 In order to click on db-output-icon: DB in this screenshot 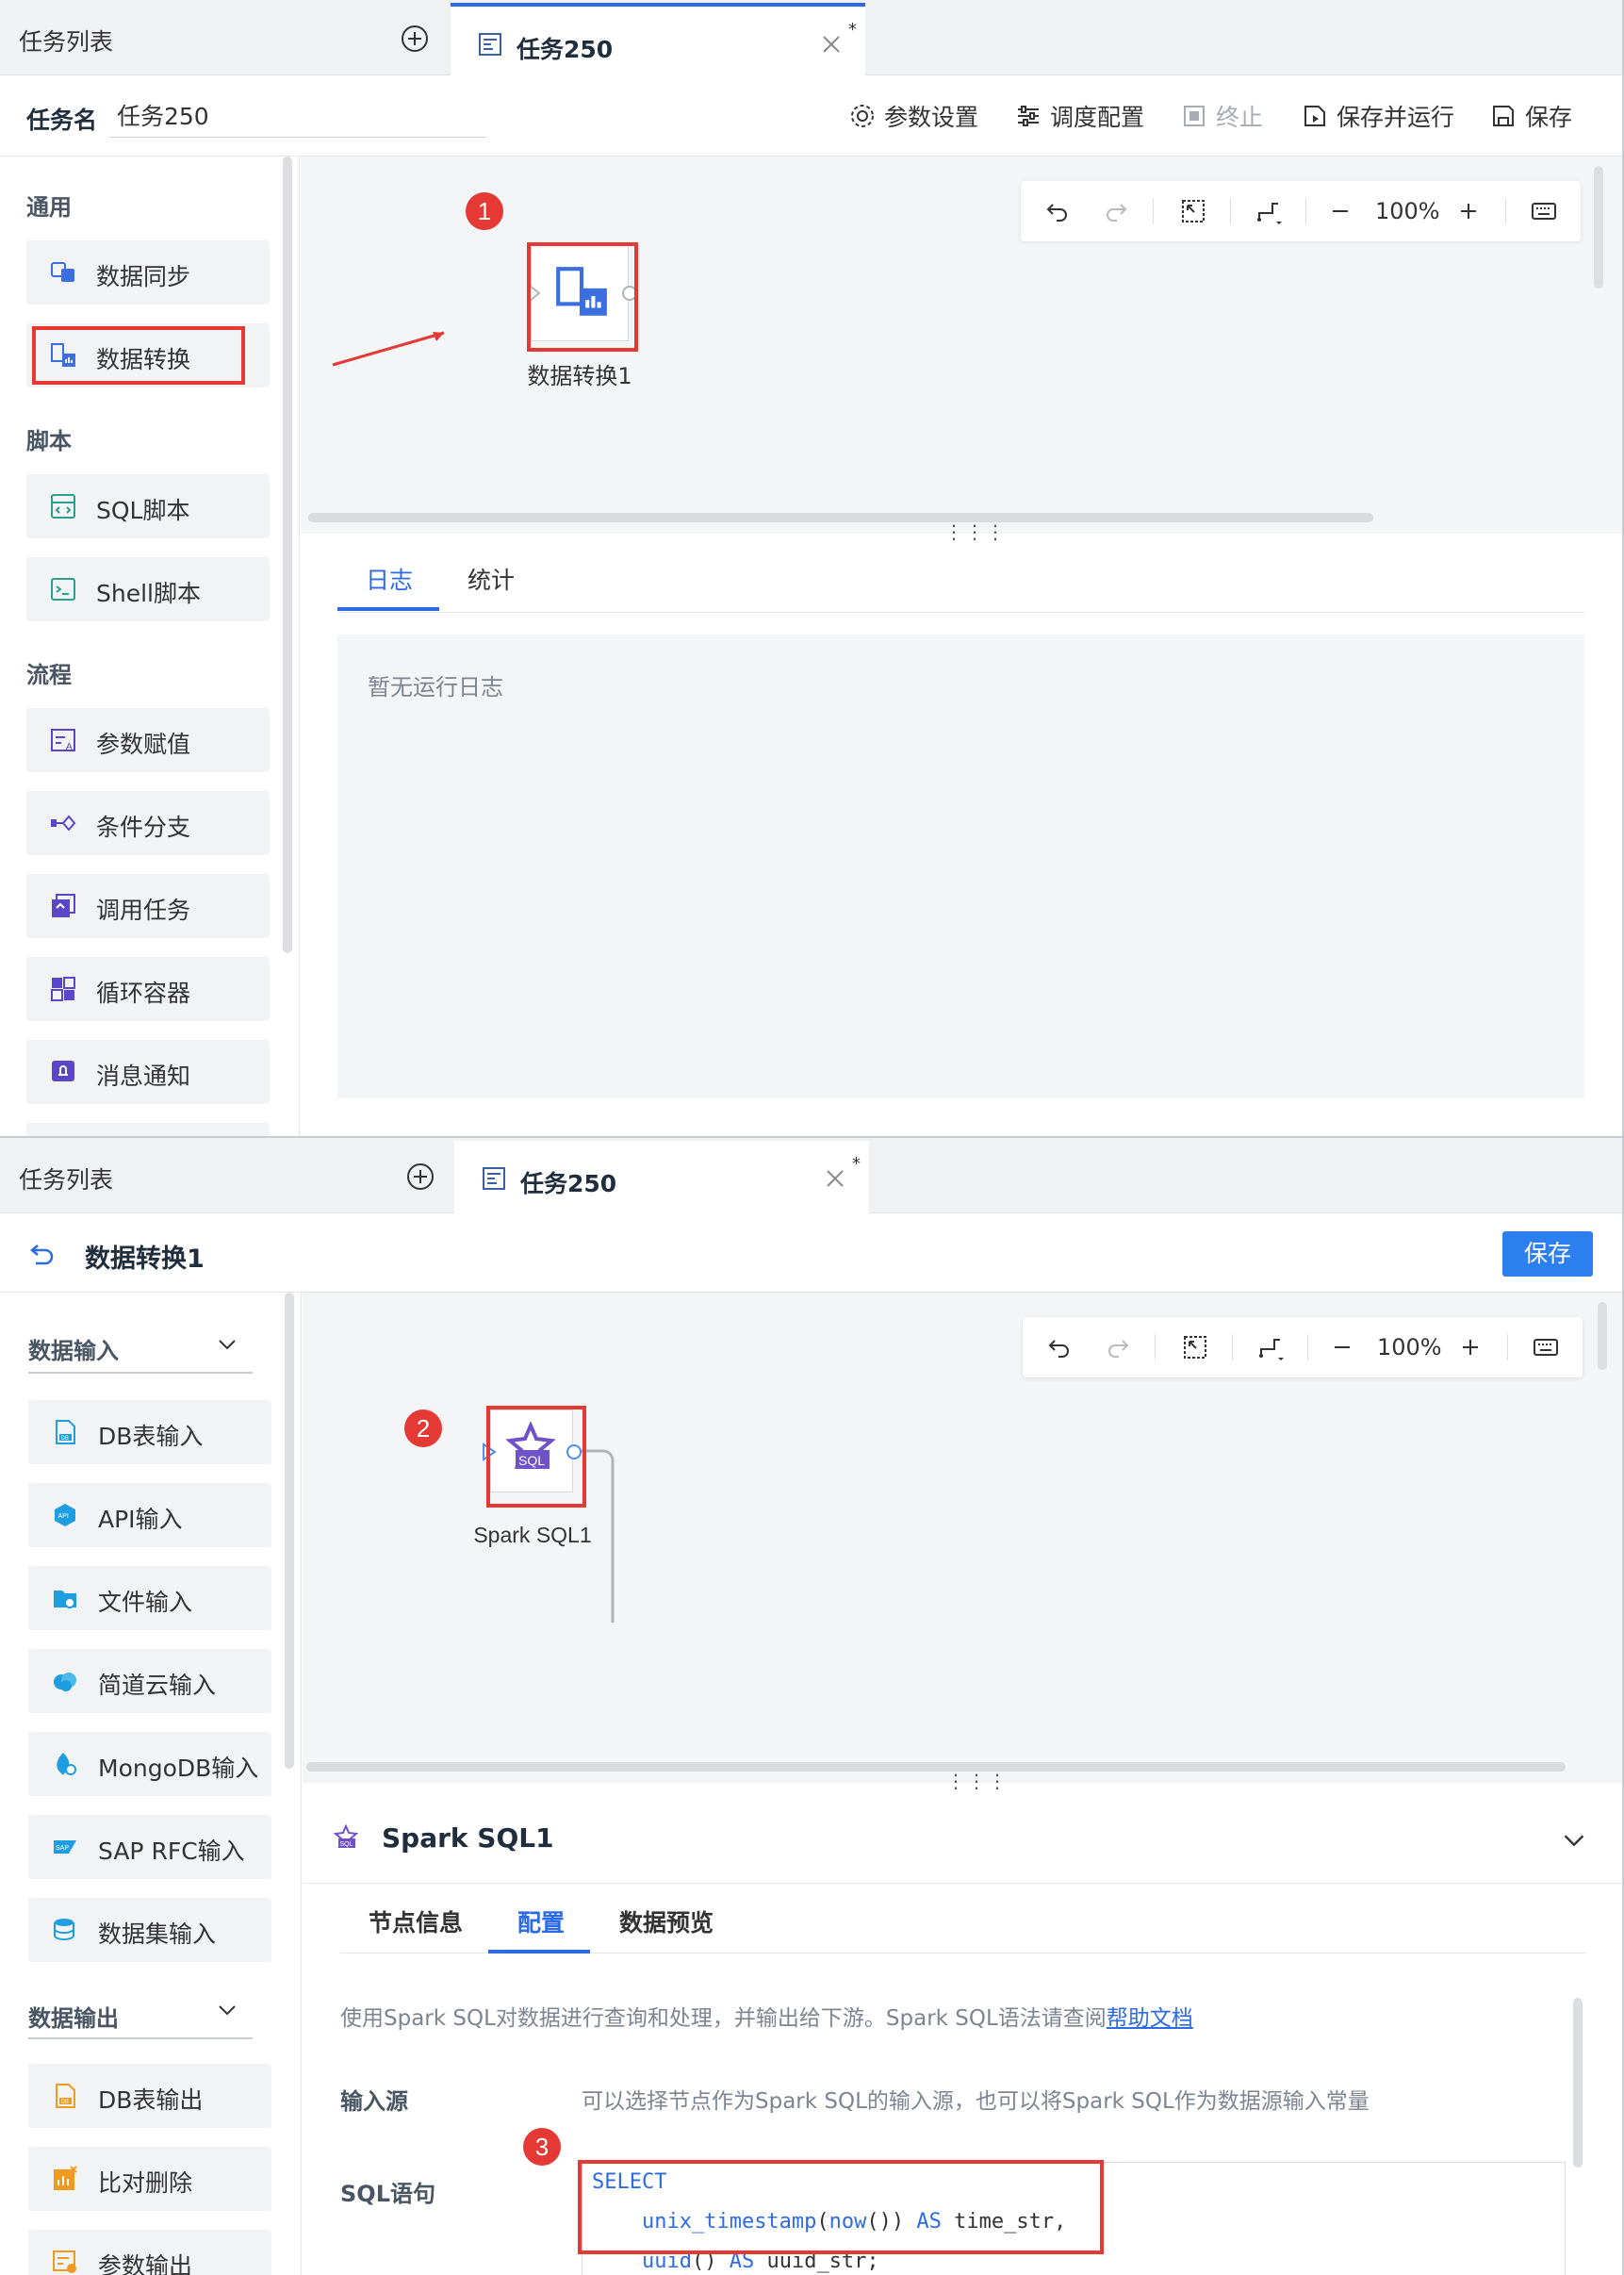, I will do `click(65, 2096)`.